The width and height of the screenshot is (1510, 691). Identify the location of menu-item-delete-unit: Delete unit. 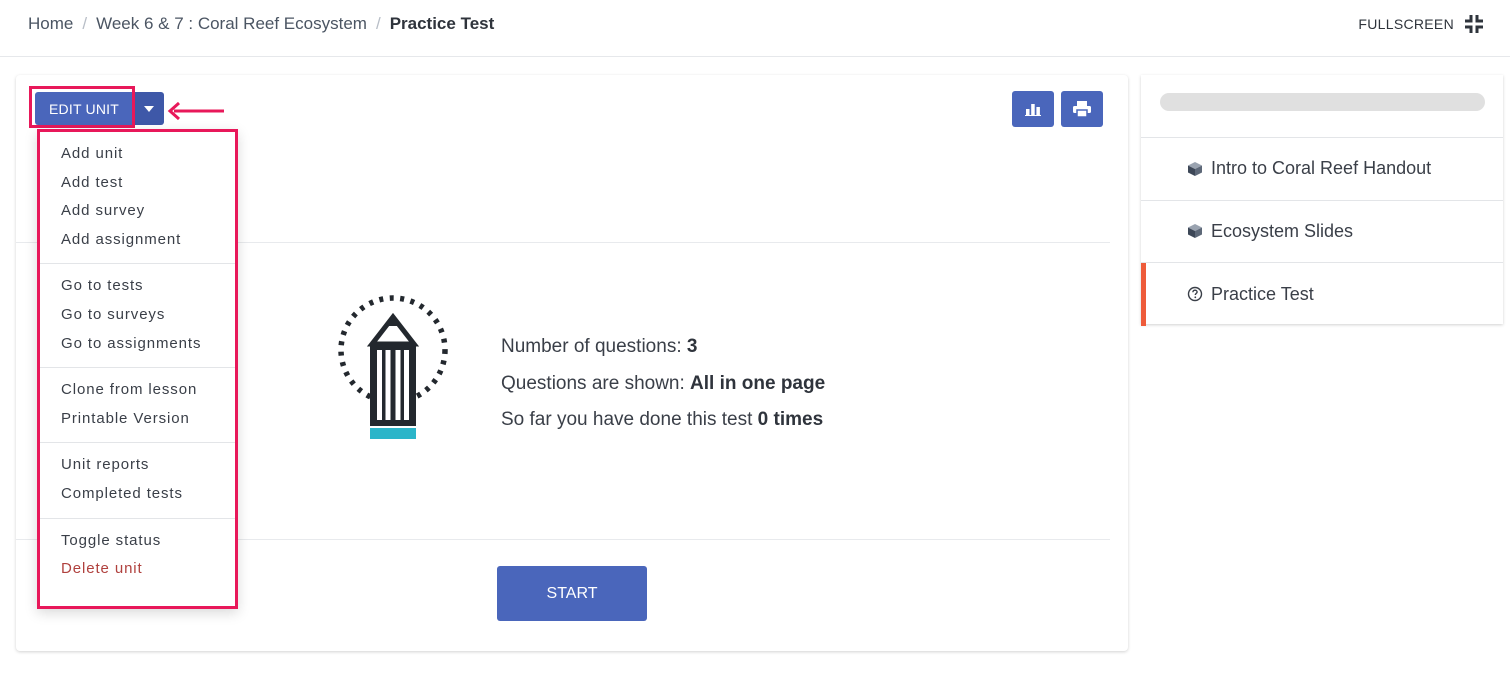
(137, 569).